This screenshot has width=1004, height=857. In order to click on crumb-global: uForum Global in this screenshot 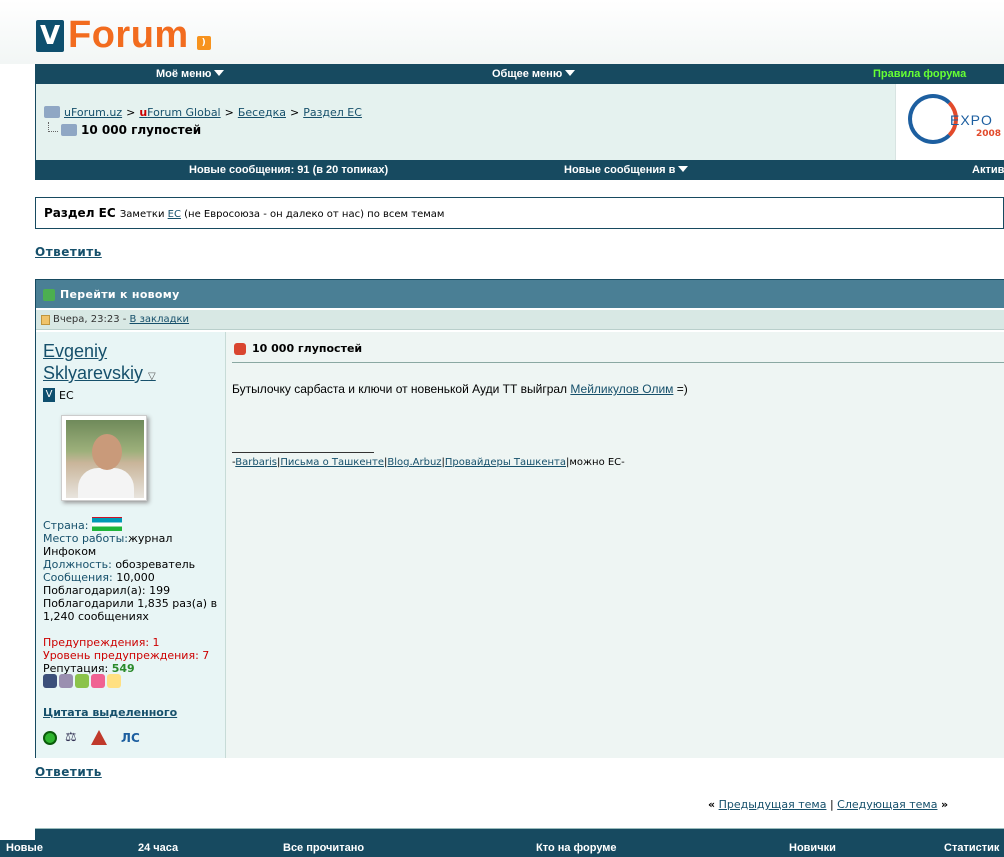, I will do `click(179, 112)`.